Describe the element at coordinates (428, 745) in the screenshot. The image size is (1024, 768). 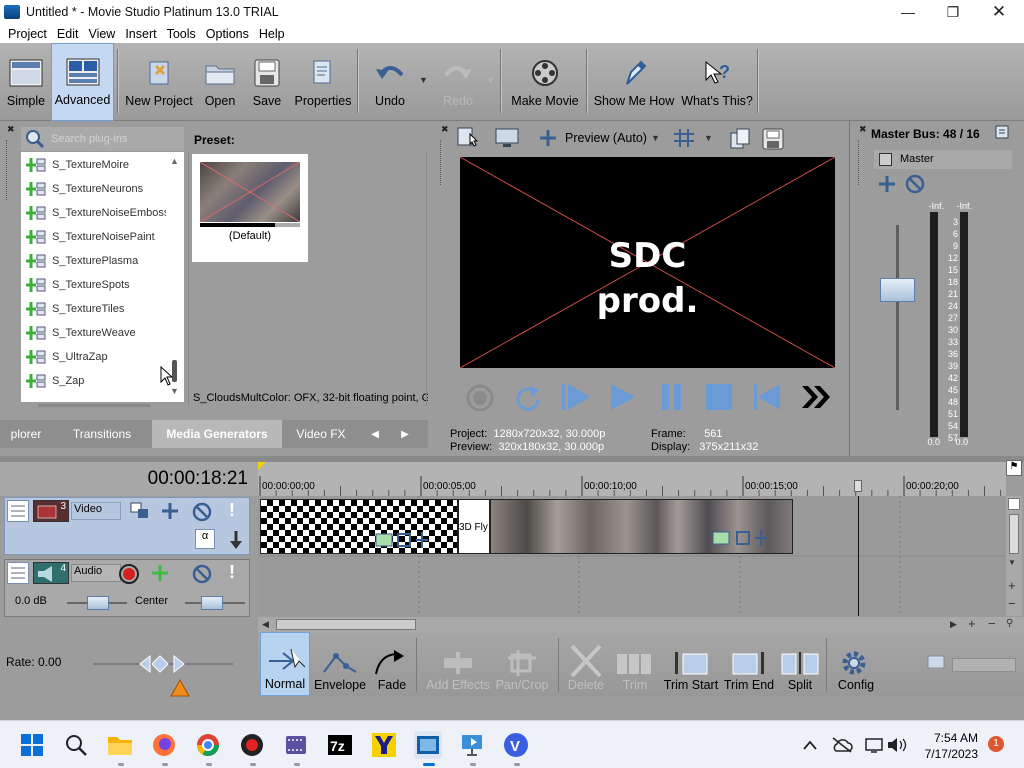
I see `movie-studio-taskbar-icon` at that location.